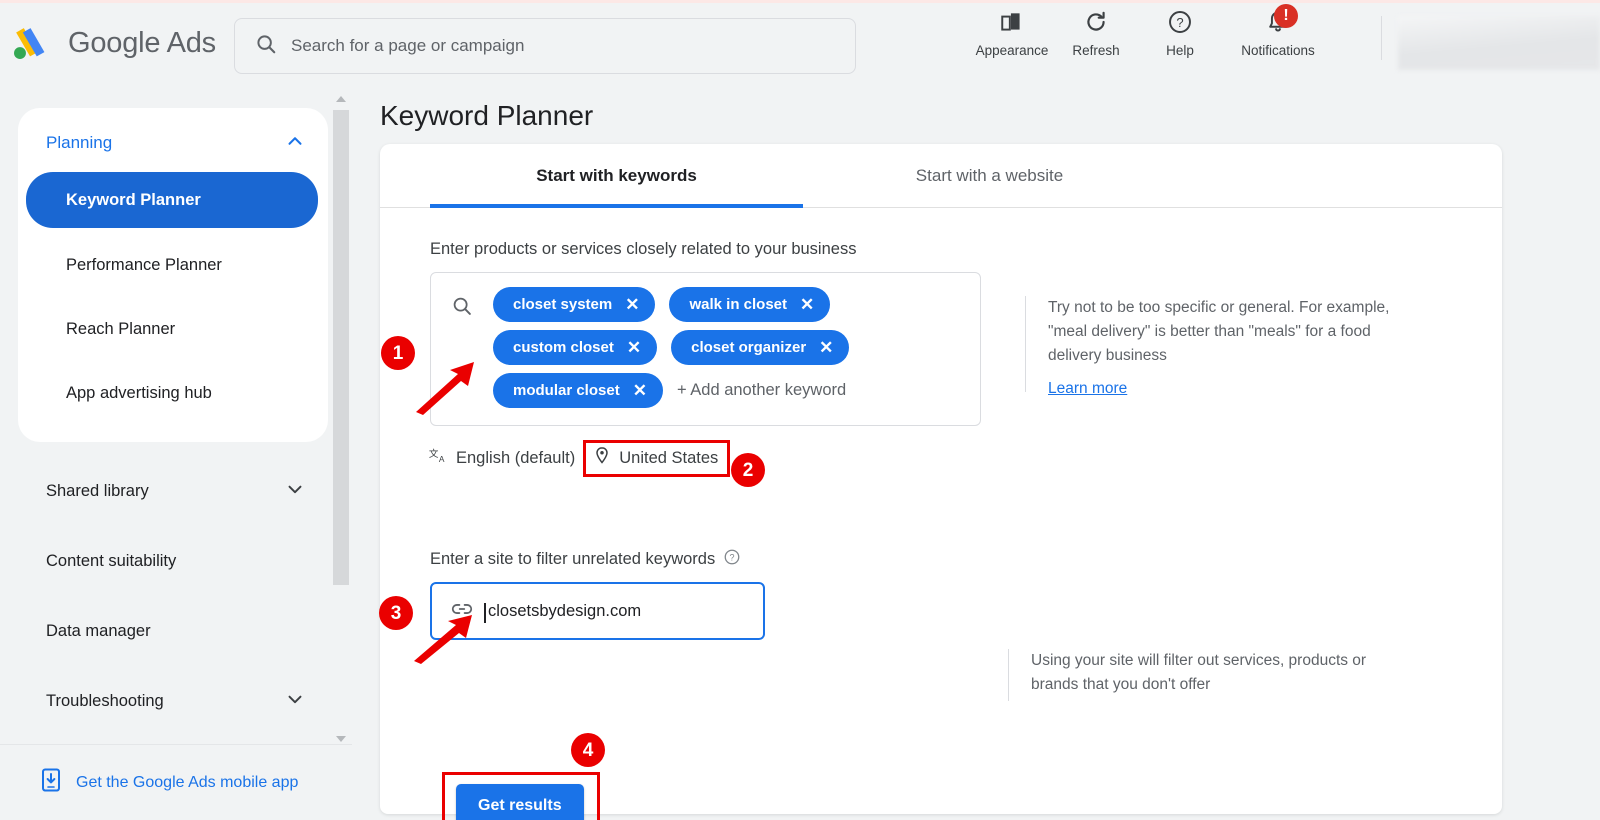  I want to click on help-icon: ?, so click(1180, 22).